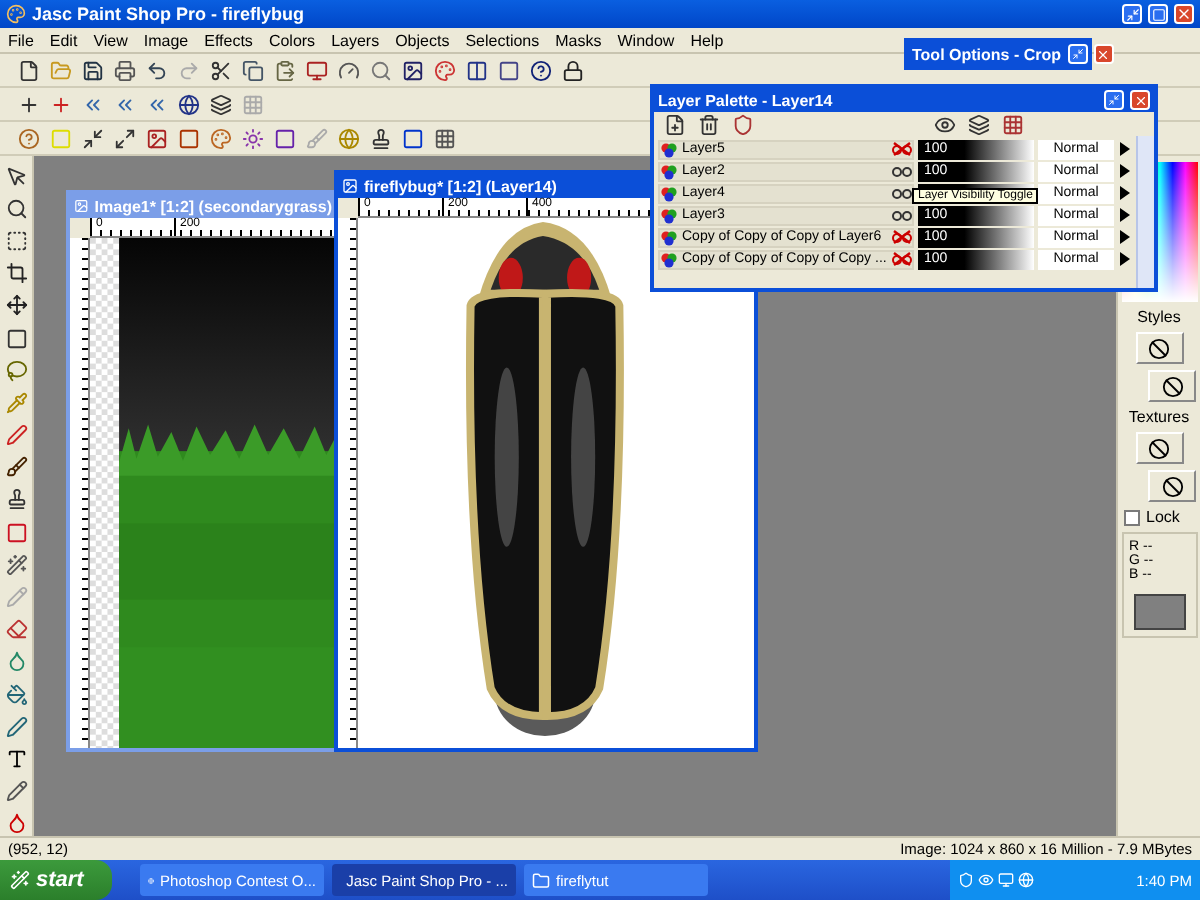  I want to click on color-swatch, so click(1159, 612).